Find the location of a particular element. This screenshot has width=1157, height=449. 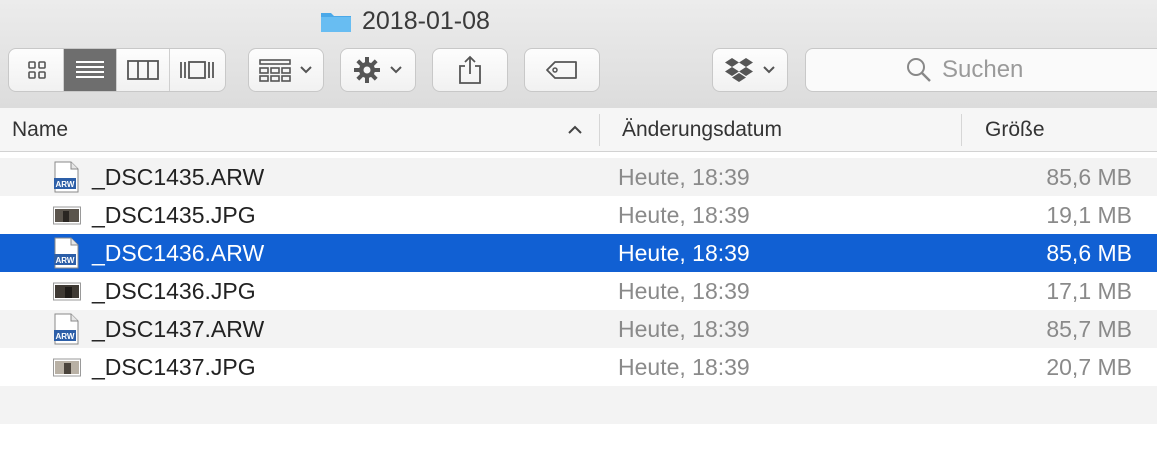

tag-icon is located at coordinates (561, 70).